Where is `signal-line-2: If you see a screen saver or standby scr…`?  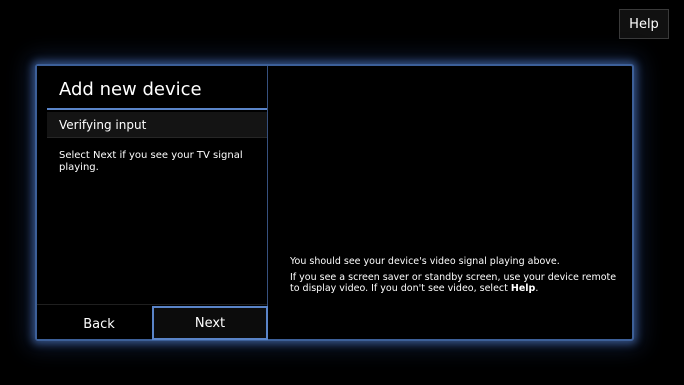 signal-line-2: If you see a screen saver or standby scr… is located at coordinates (455, 283).